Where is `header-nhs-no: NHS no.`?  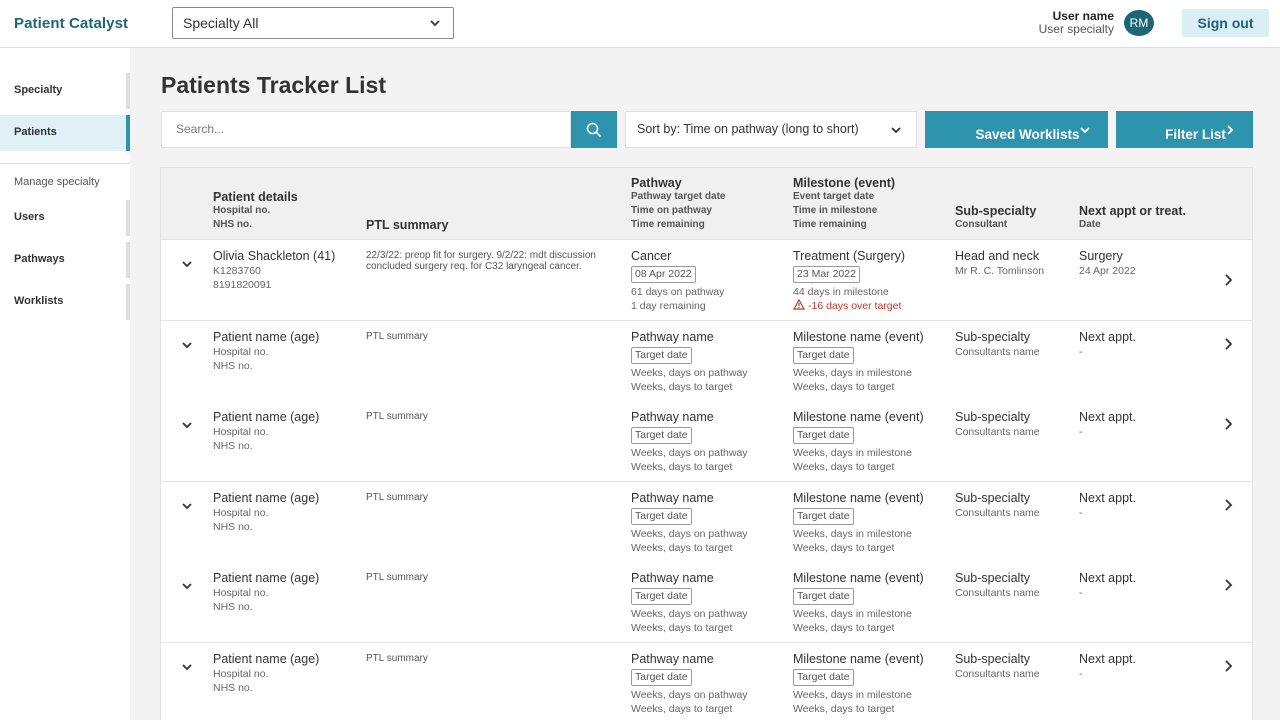 header-nhs-no: NHS no. is located at coordinates (232, 224).